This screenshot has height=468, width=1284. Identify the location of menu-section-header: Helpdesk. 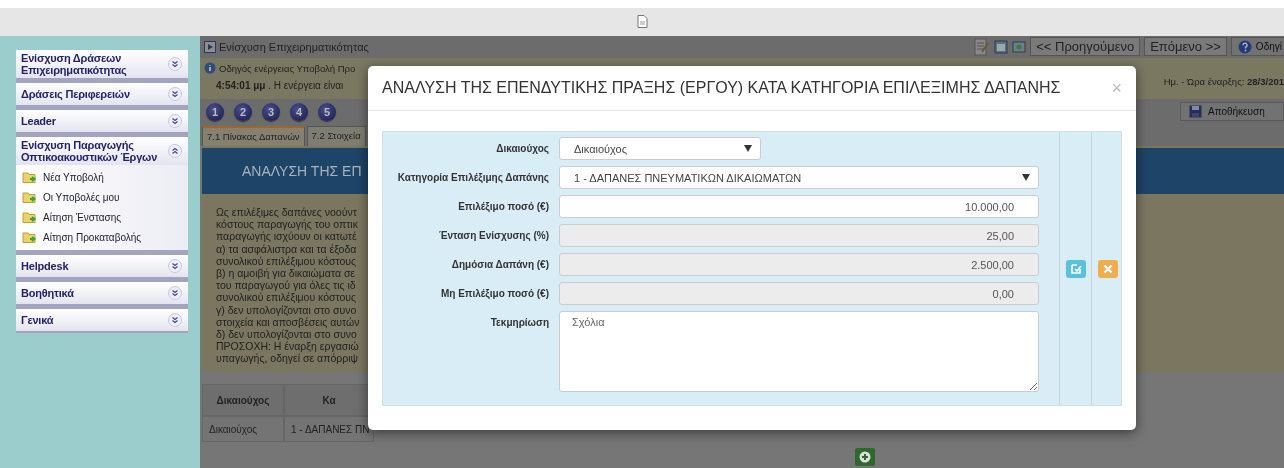
(102, 266).